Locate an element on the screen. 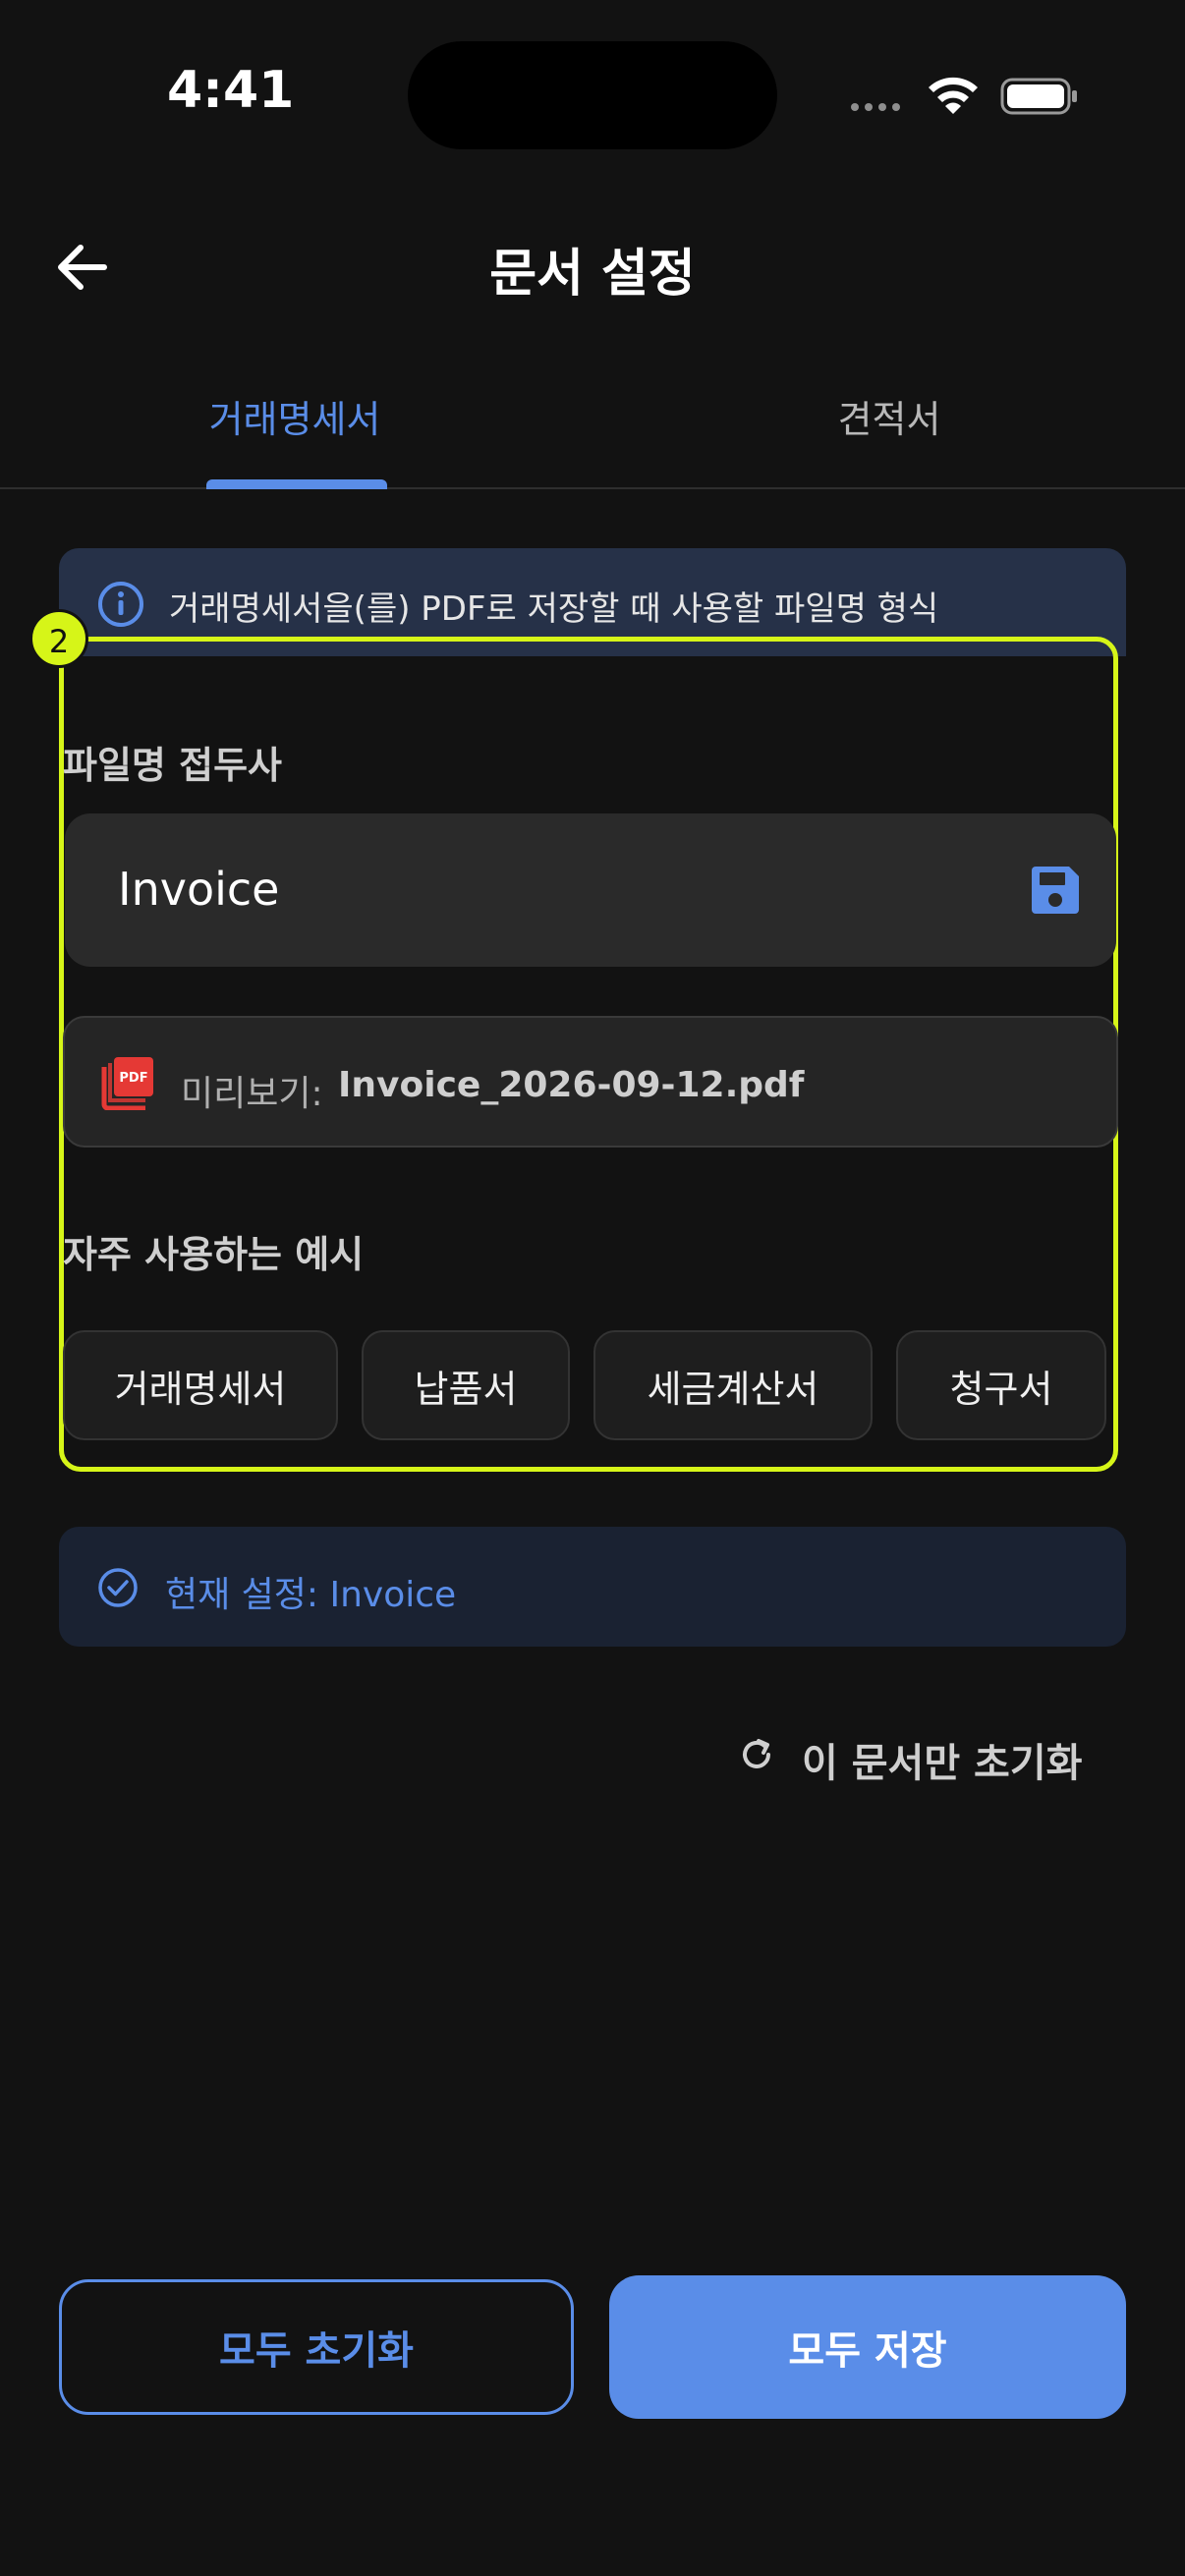 Image resolution: width=1185 pixels, height=2576 pixels. example-chip-bill: 청구서 is located at coordinates (1001, 1385).